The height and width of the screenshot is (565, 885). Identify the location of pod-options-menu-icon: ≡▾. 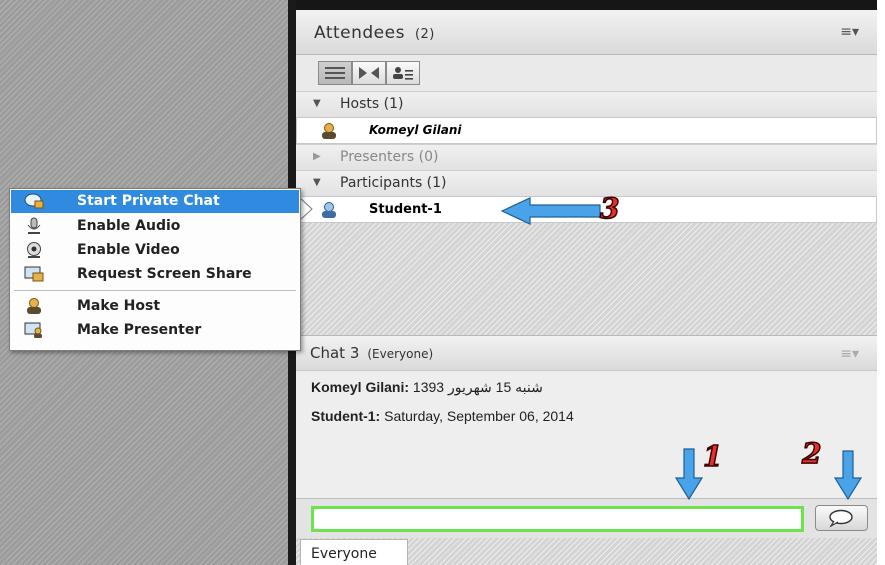
(849, 32).